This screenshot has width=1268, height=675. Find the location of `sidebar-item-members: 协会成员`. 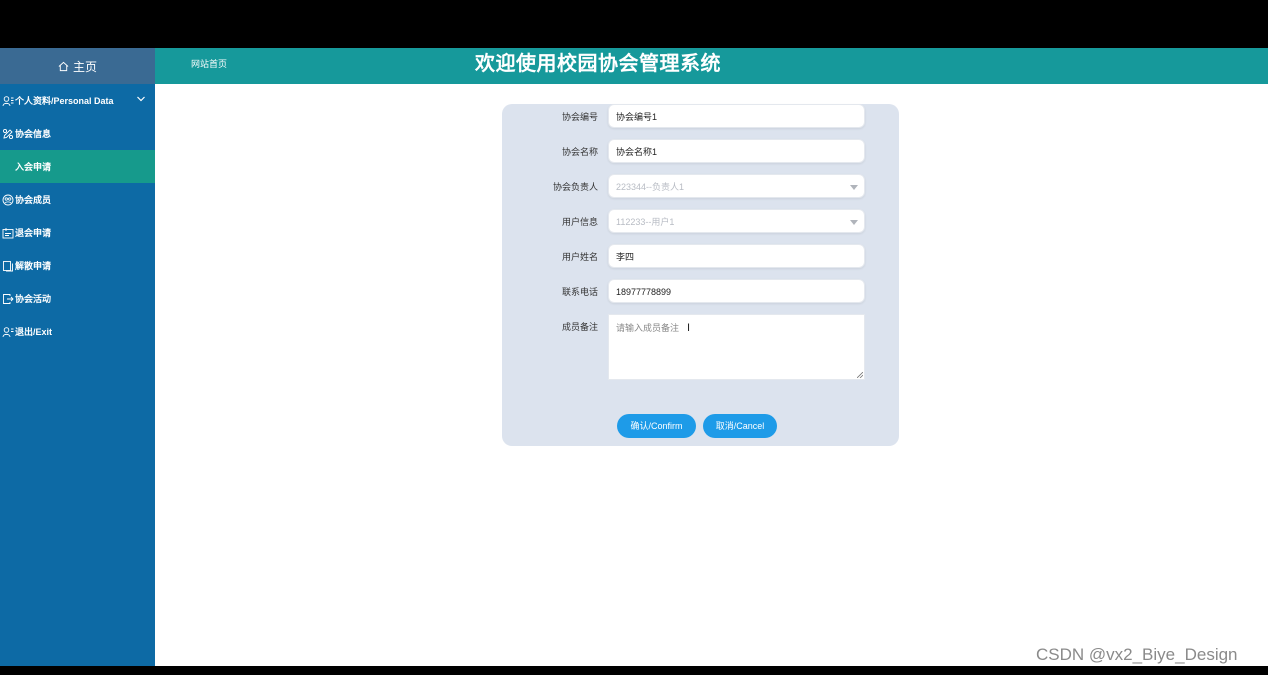

sidebar-item-members: 协会成员 is located at coordinates (77, 199).